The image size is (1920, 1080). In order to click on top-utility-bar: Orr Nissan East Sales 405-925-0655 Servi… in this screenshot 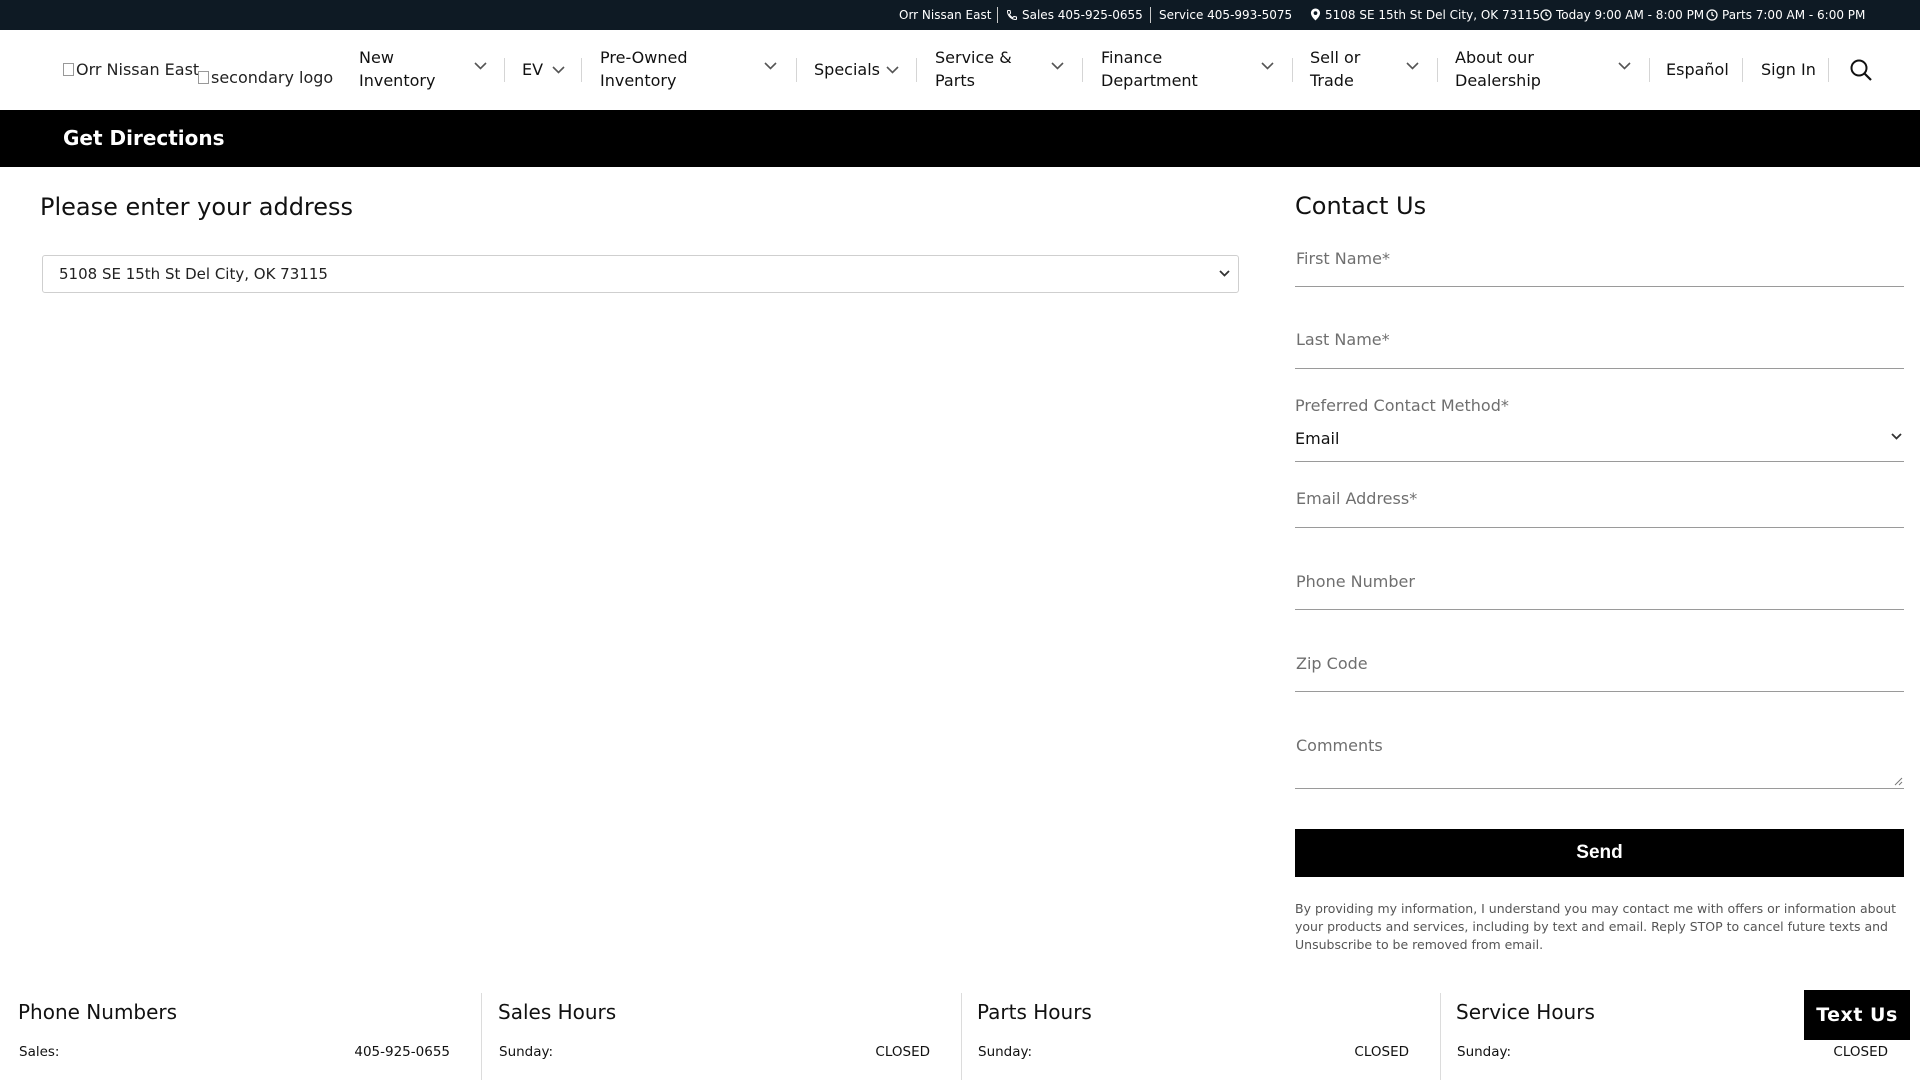, I will do `click(960, 15)`.